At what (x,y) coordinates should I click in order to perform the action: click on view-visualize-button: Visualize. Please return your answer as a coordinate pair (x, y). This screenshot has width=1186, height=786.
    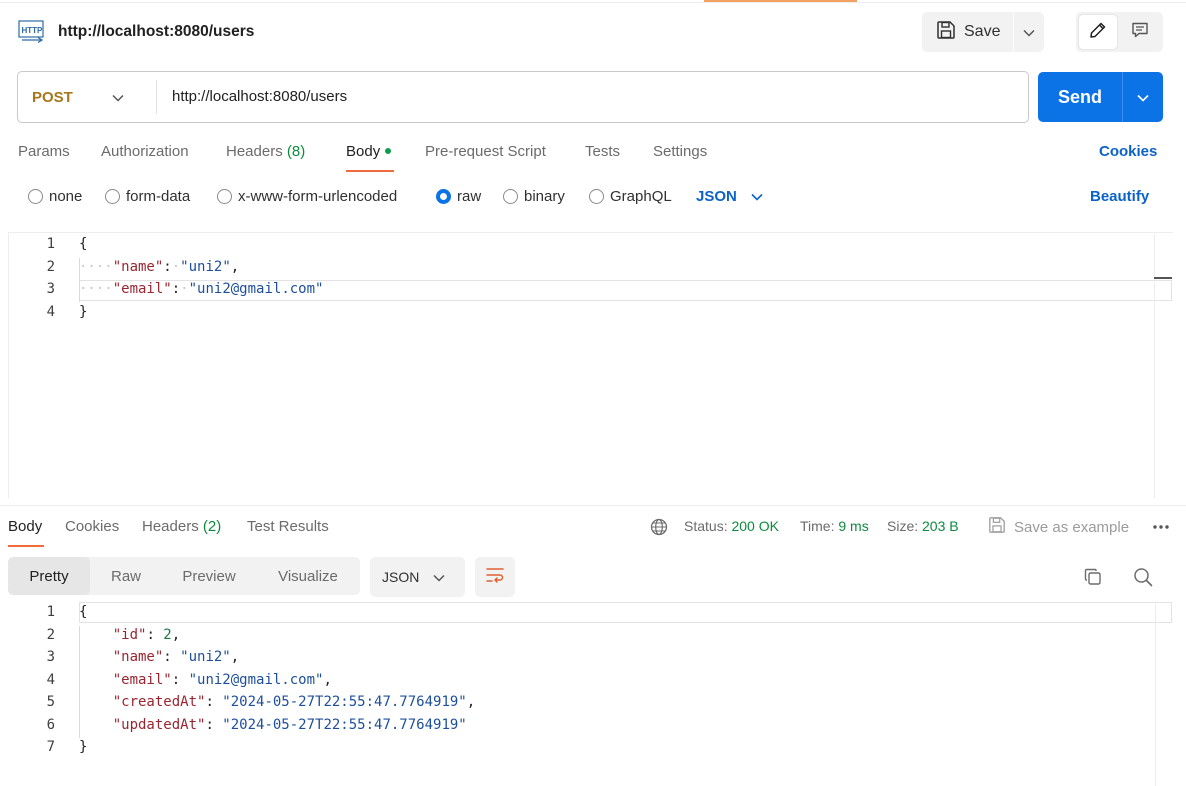
    Looking at the image, I should click on (308, 576).